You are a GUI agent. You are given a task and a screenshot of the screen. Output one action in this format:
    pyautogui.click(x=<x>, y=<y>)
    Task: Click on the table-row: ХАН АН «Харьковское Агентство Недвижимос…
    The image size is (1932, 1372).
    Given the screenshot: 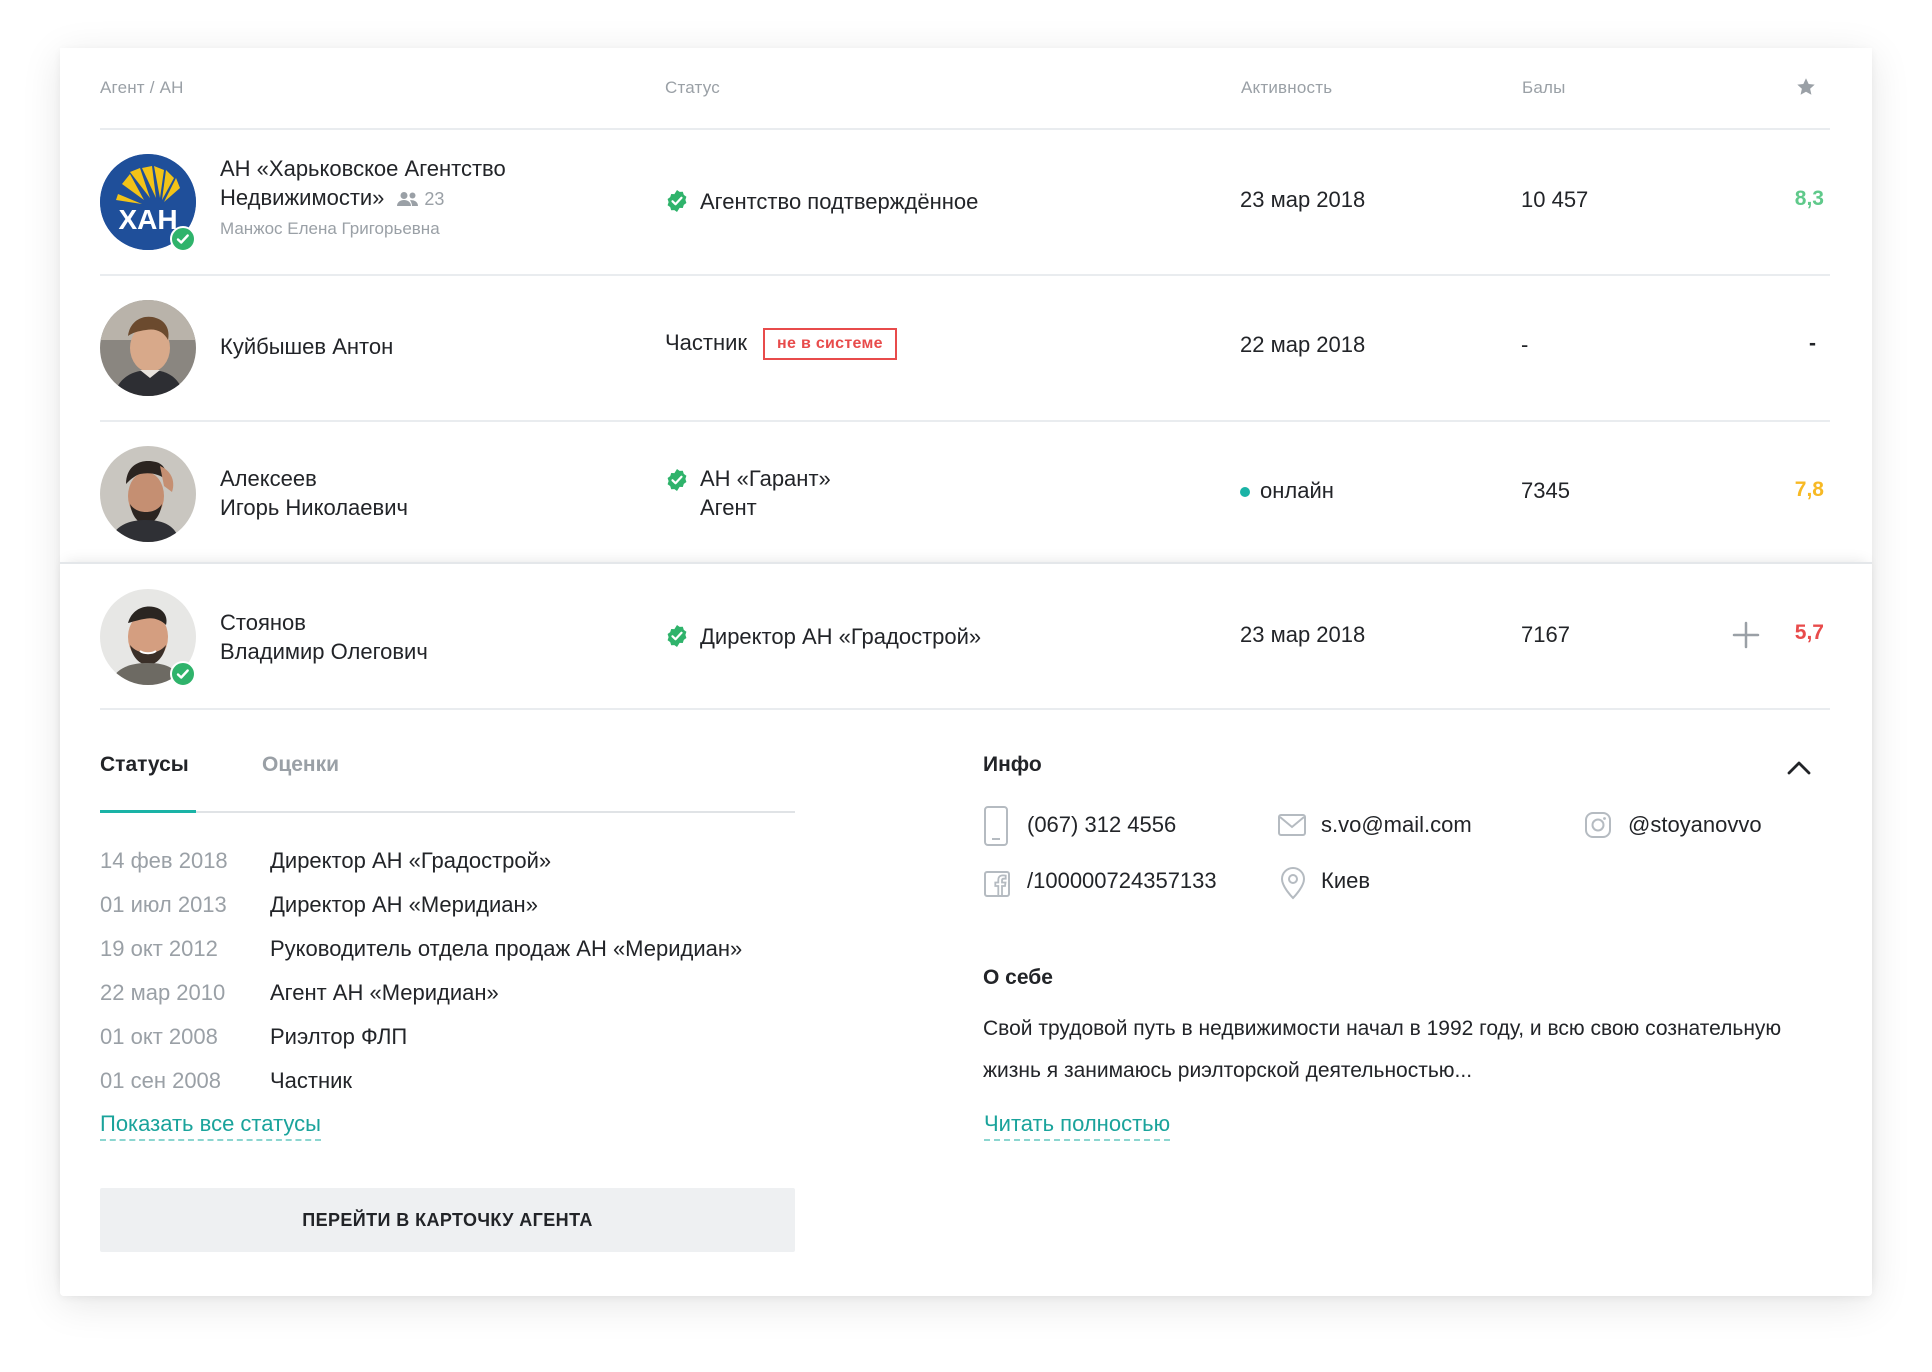 What is the action you would take?
    pyautogui.click(x=965, y=202)
    